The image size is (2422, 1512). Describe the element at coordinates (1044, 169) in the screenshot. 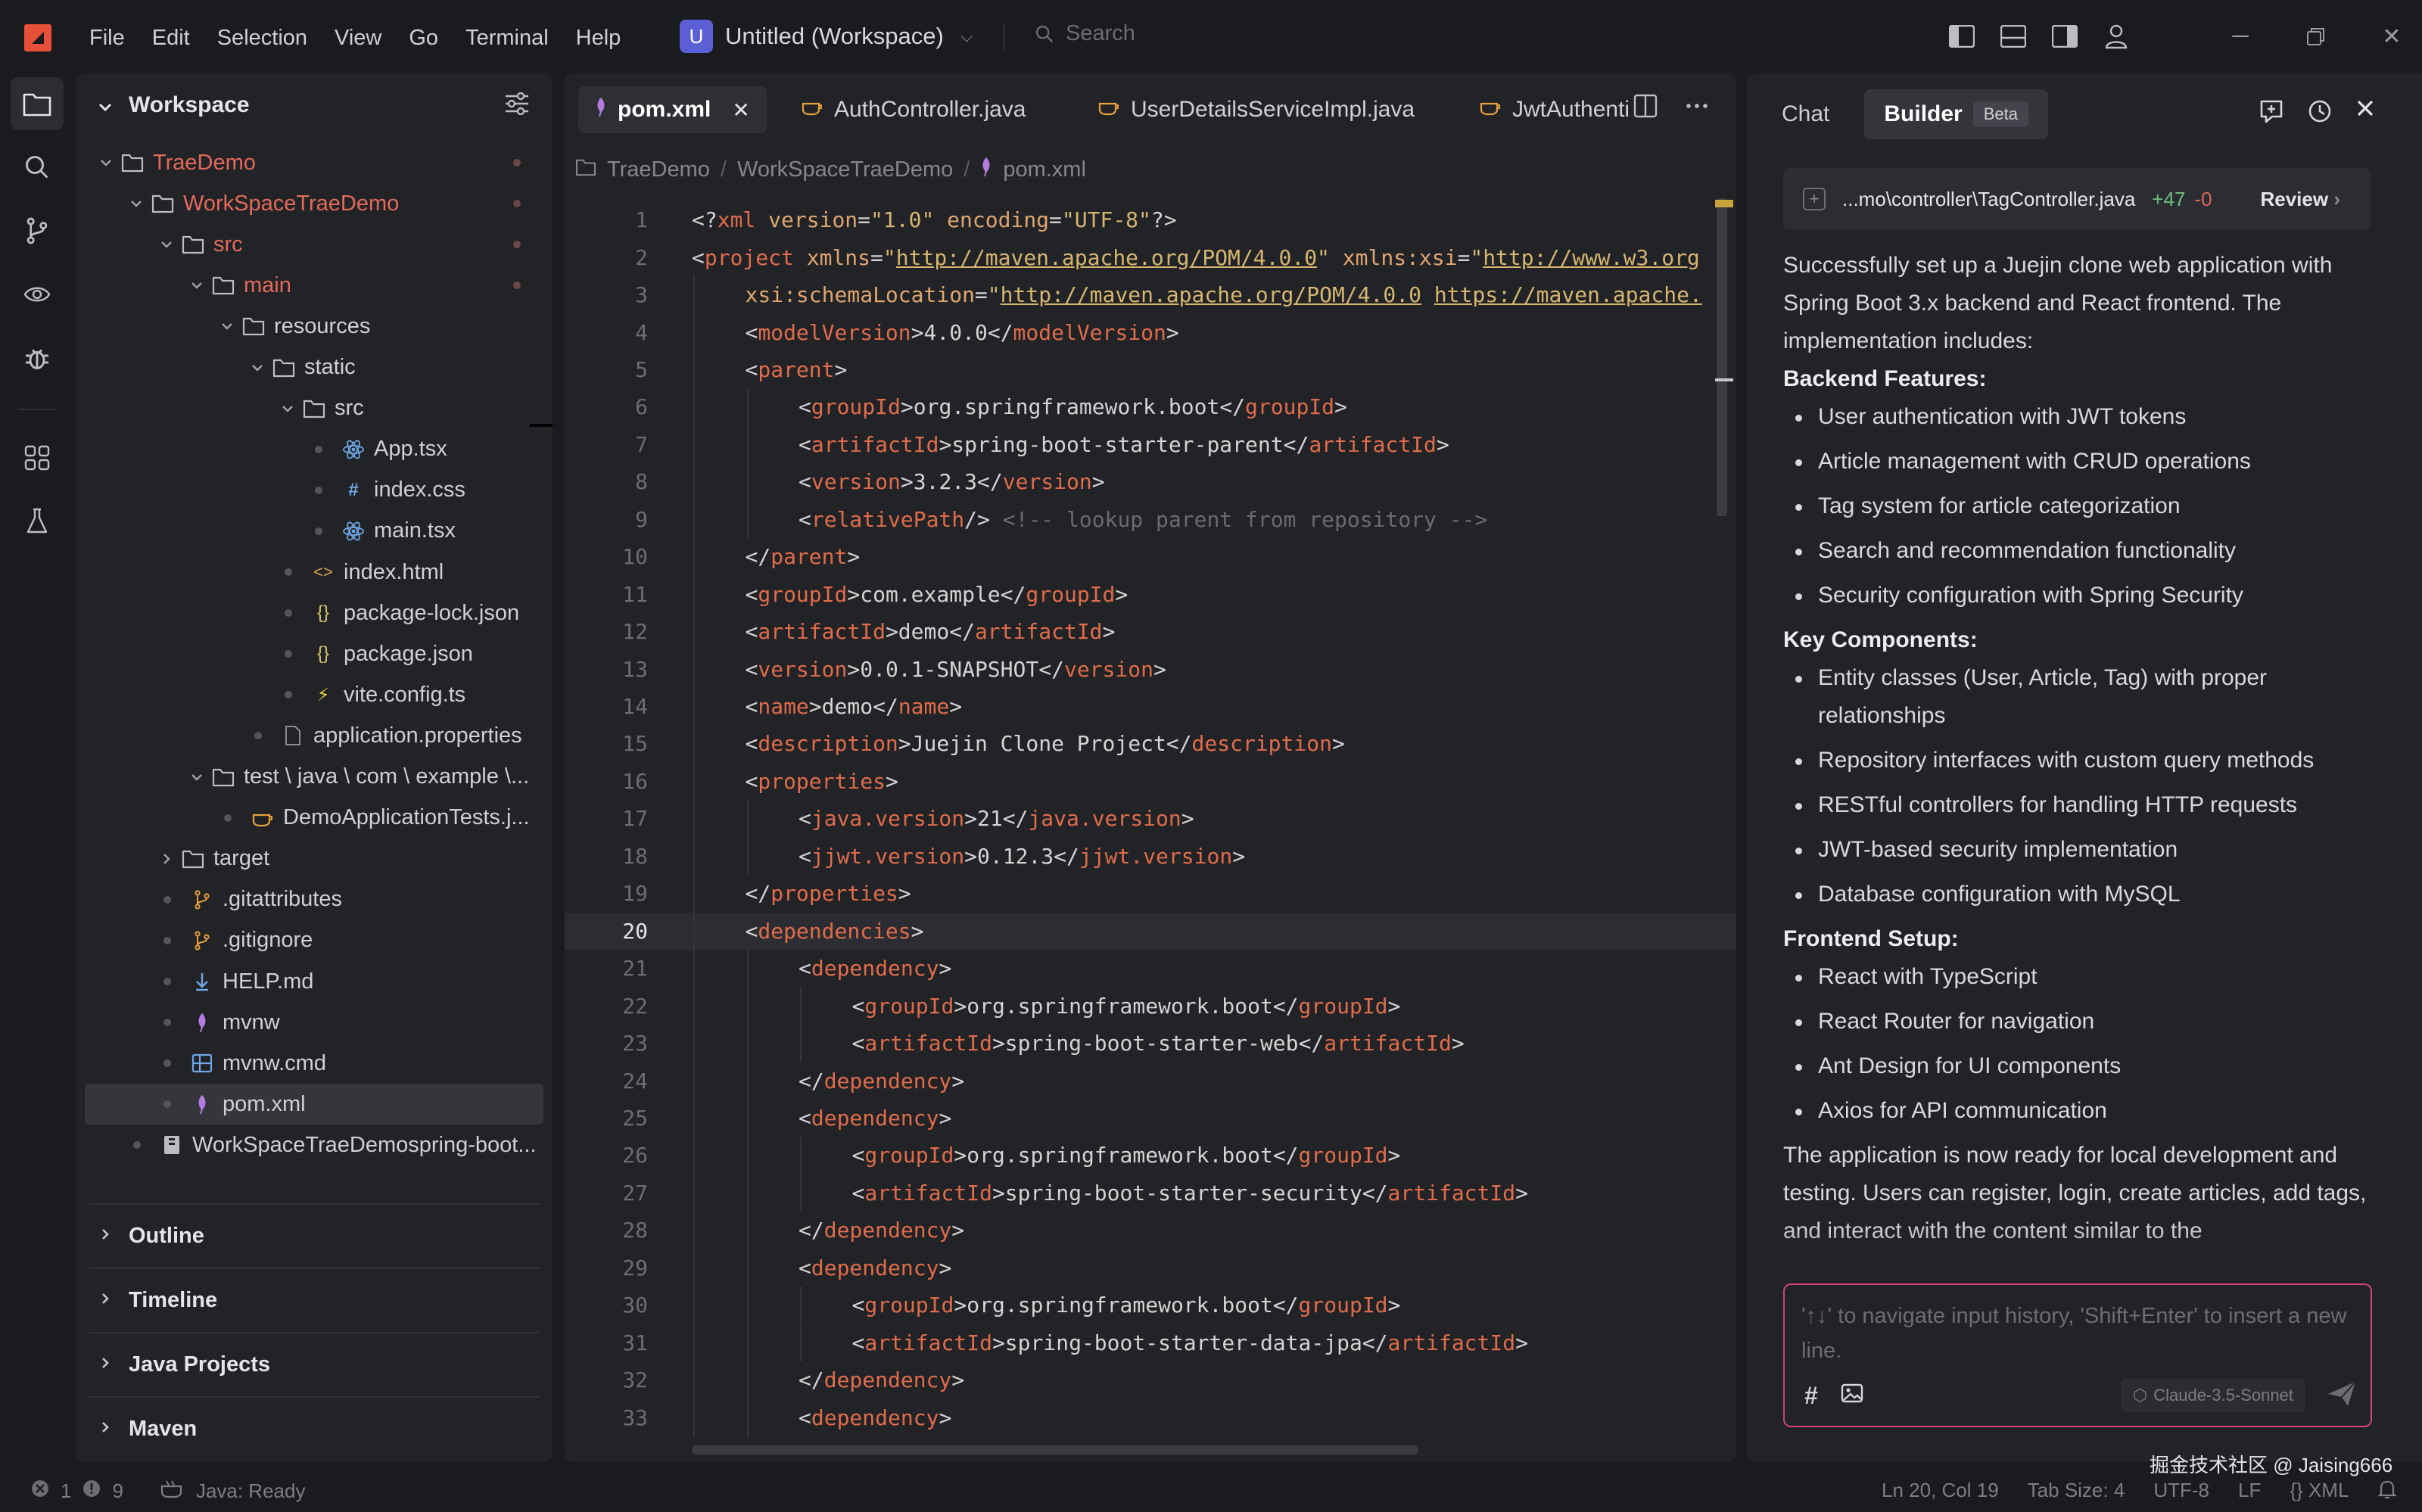

I see `breadcrumb-item: pom.xml` at that location.